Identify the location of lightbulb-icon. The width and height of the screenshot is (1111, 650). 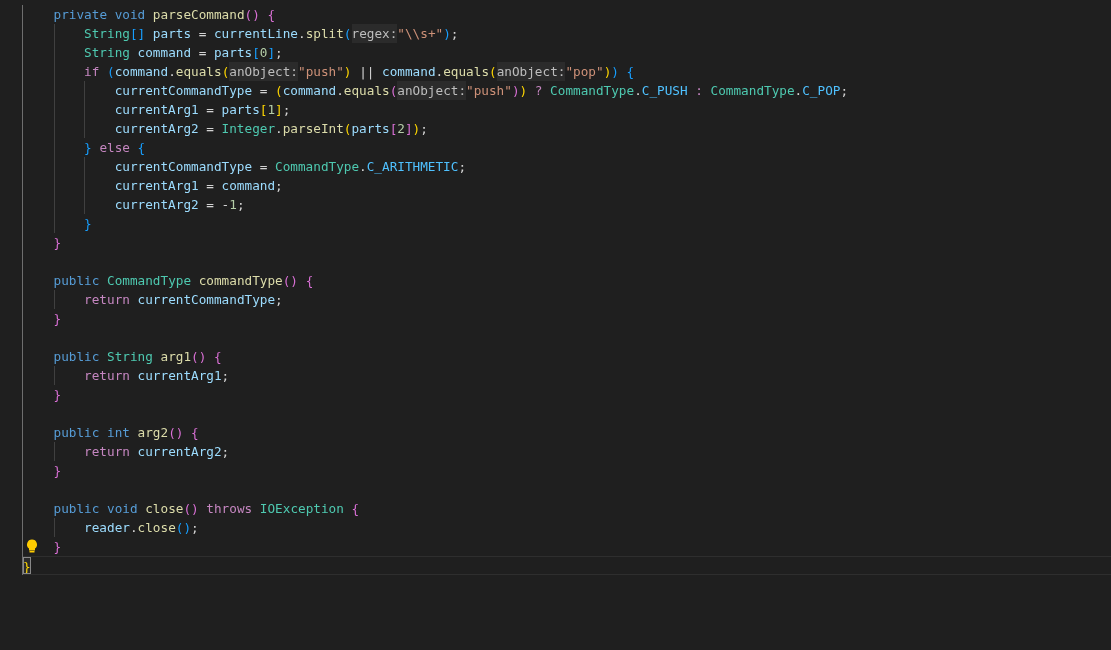
(32, 546).